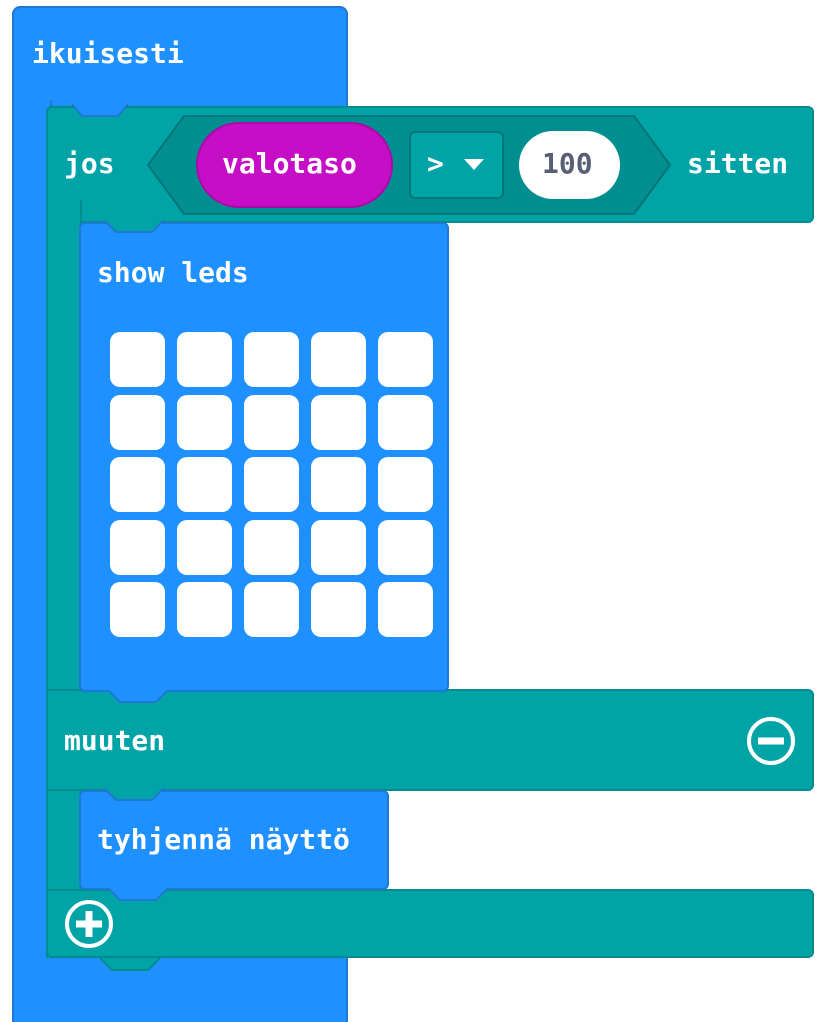 This screenshot has height=1022, width=835. What do you see at coordinates (134, 226) in the screenshot?
I see `show-leds-top-notch` at bounding box center [134, 226].